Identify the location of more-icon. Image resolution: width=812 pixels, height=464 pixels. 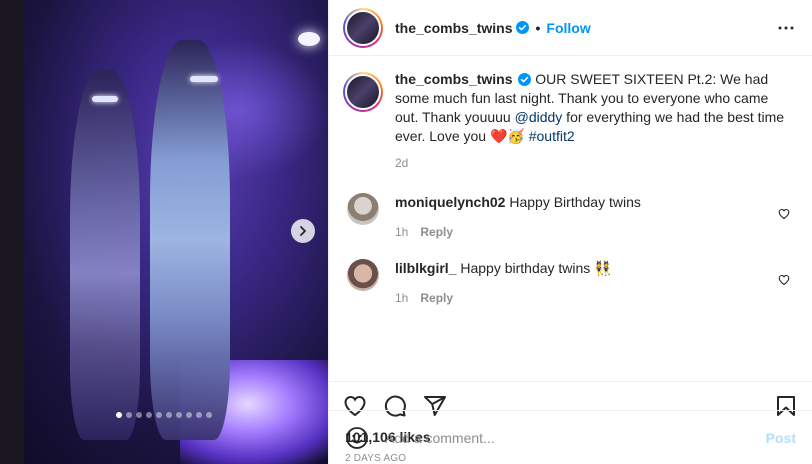
(786, 27).